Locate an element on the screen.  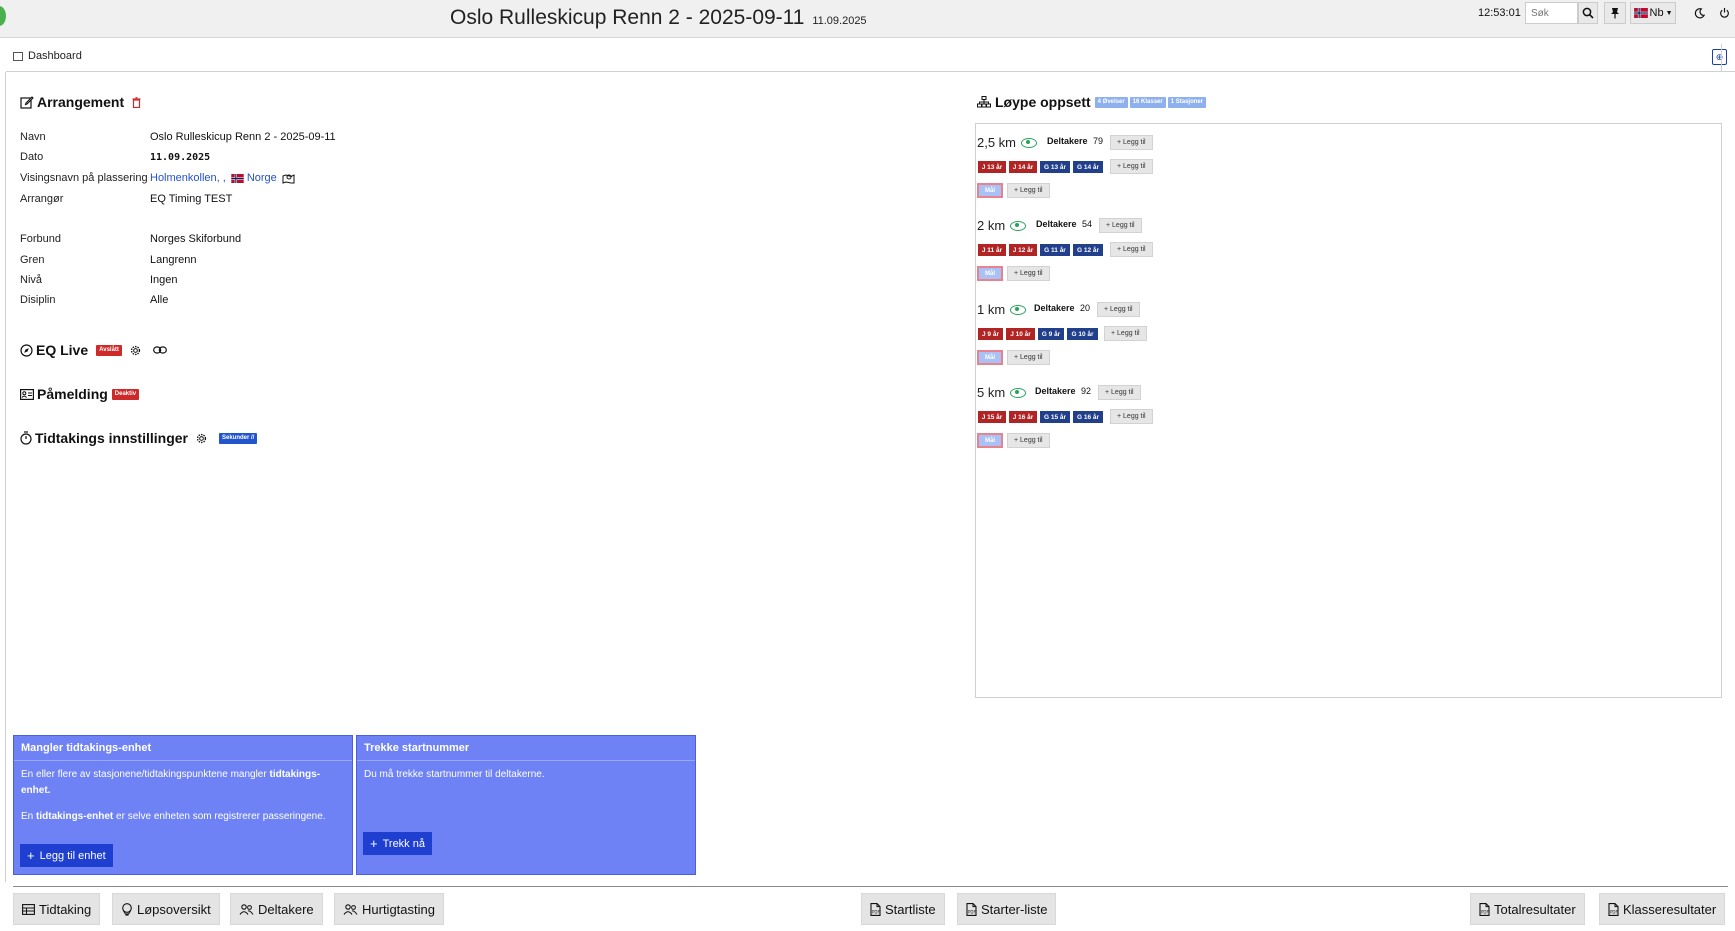
status-badge: Avslått is located at coordinates (109, 350).